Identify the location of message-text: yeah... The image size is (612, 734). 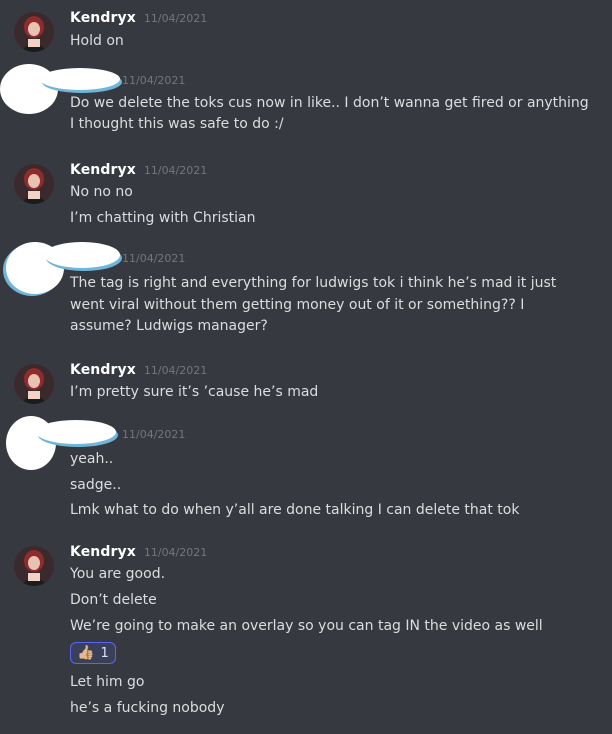
(92, 459).